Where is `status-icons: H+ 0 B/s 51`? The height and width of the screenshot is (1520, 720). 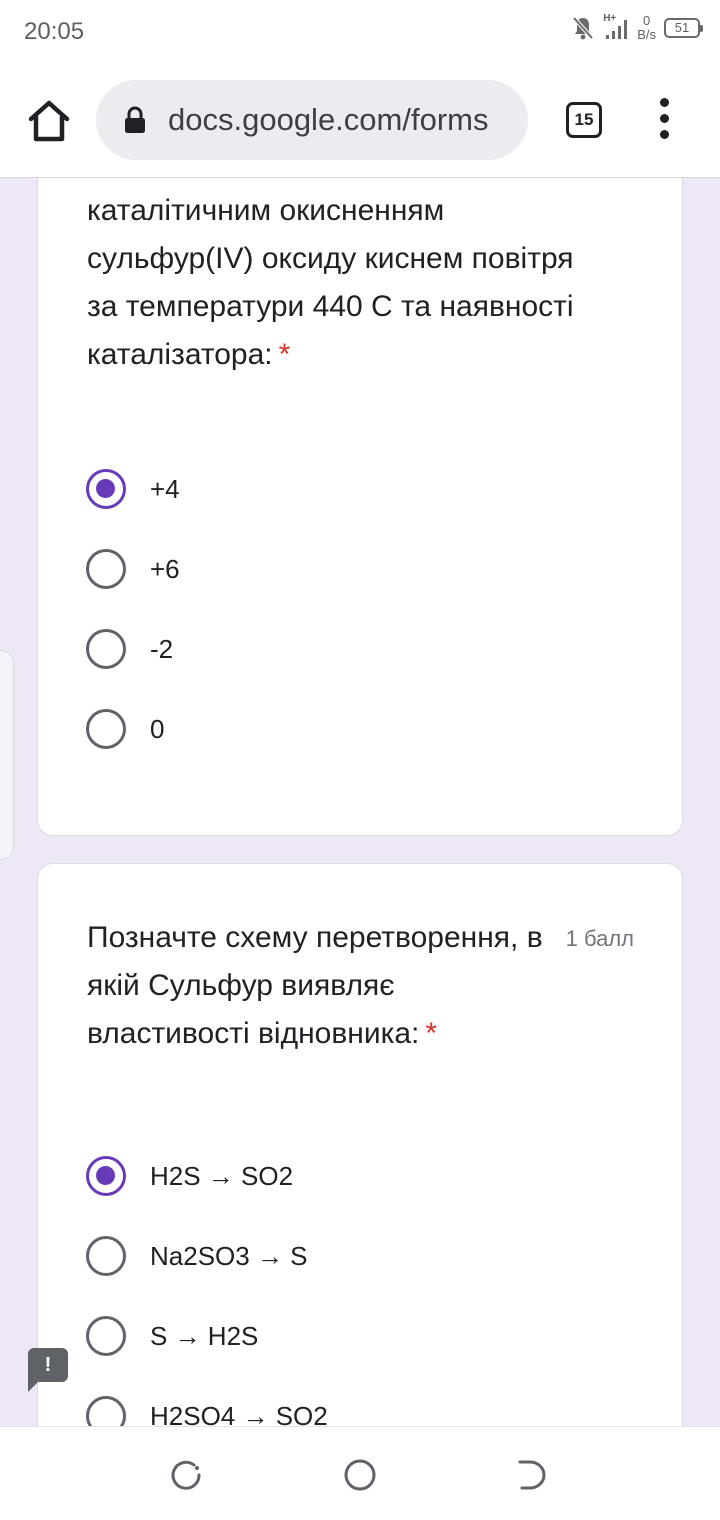 status-icons: H+ 0 B/s 51 is located at coordinates (637, 27).